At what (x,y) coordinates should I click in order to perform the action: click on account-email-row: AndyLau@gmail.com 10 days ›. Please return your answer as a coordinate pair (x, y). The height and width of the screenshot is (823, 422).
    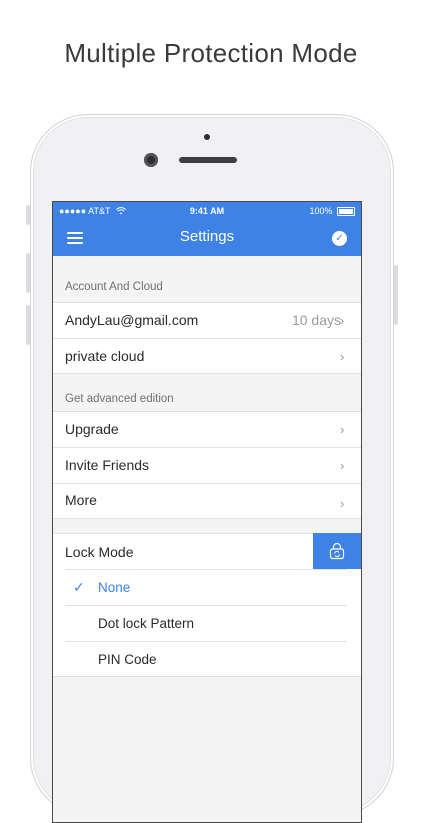
    Looking at the image, I should click on (207, 320).